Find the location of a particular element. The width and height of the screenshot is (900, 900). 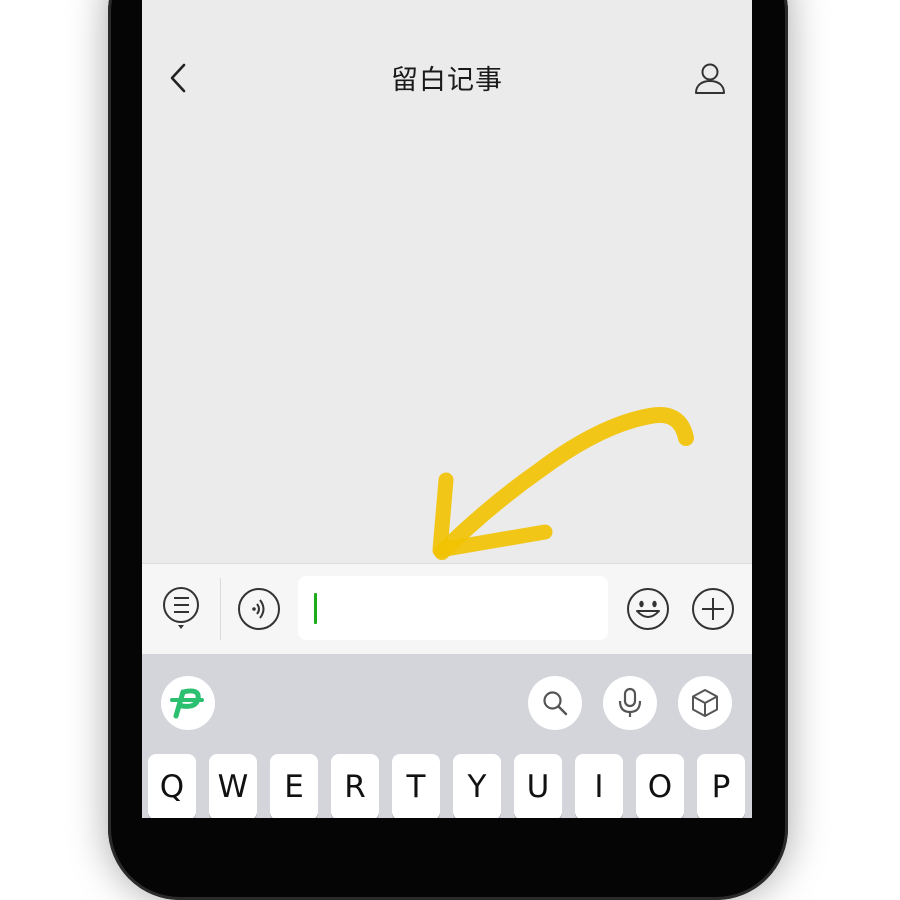

input-method-logo-button is located at coordinates (188, 703).